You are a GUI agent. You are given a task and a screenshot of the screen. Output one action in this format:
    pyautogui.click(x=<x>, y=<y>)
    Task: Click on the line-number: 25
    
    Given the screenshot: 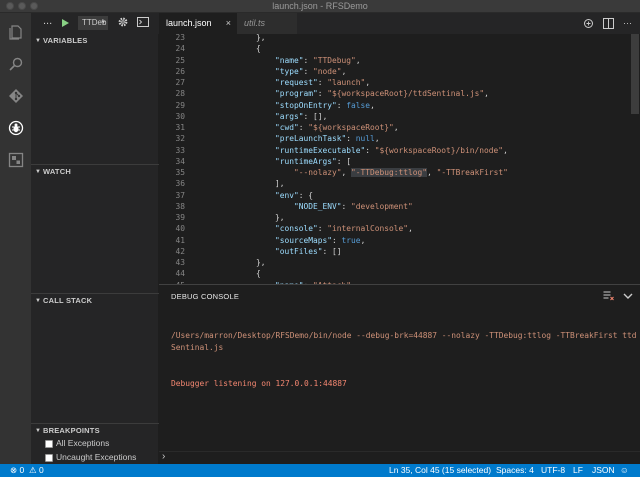 What is the action you would take?
    pyautogui.click(x=180, y=60)
    